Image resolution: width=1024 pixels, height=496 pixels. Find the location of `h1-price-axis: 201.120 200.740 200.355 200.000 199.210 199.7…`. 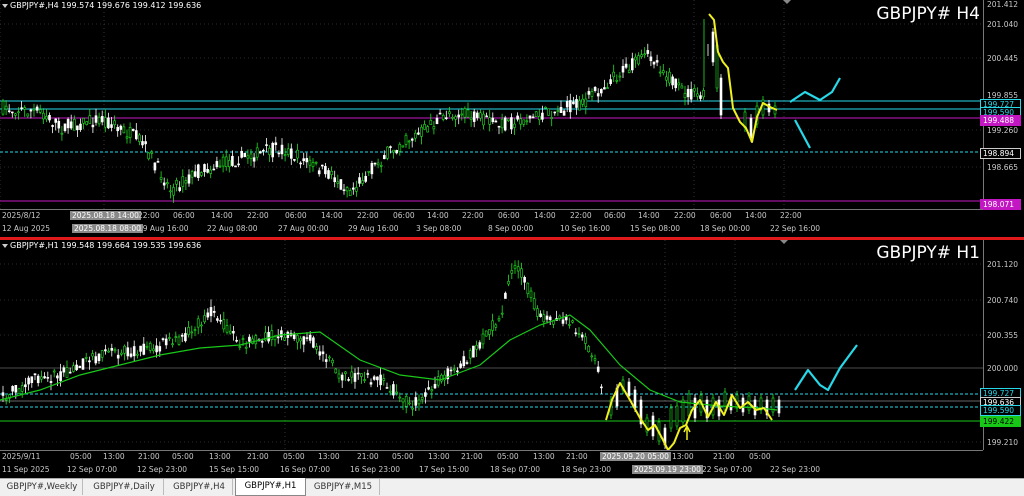

h1-price-axis: 201.120 200.740 200.355 200.000 199.210 199.7… is located at coordinates (1002, 345).